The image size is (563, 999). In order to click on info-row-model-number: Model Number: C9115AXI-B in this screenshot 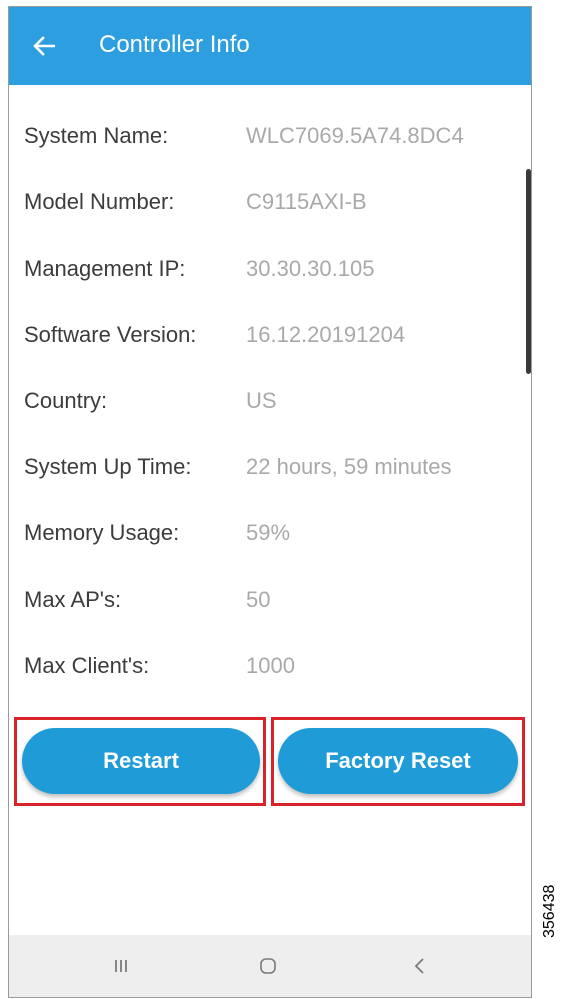, I will do `click(274, 203)`.